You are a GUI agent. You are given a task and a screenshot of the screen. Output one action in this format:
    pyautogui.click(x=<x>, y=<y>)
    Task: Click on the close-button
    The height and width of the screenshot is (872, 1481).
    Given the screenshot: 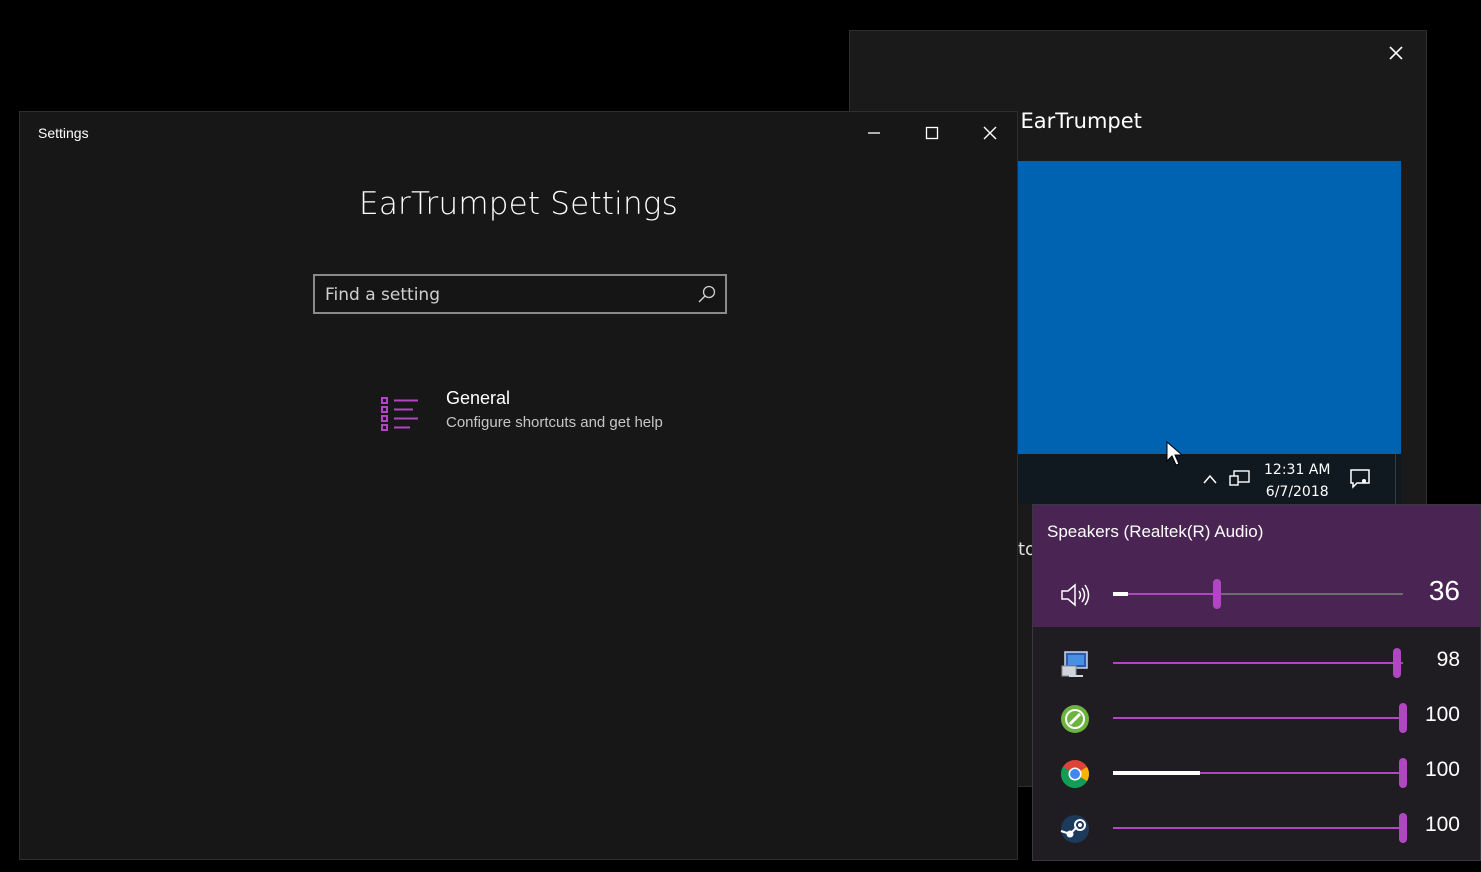 What is the action you would take?
    pyautogui.click(x=990, y=133)
    